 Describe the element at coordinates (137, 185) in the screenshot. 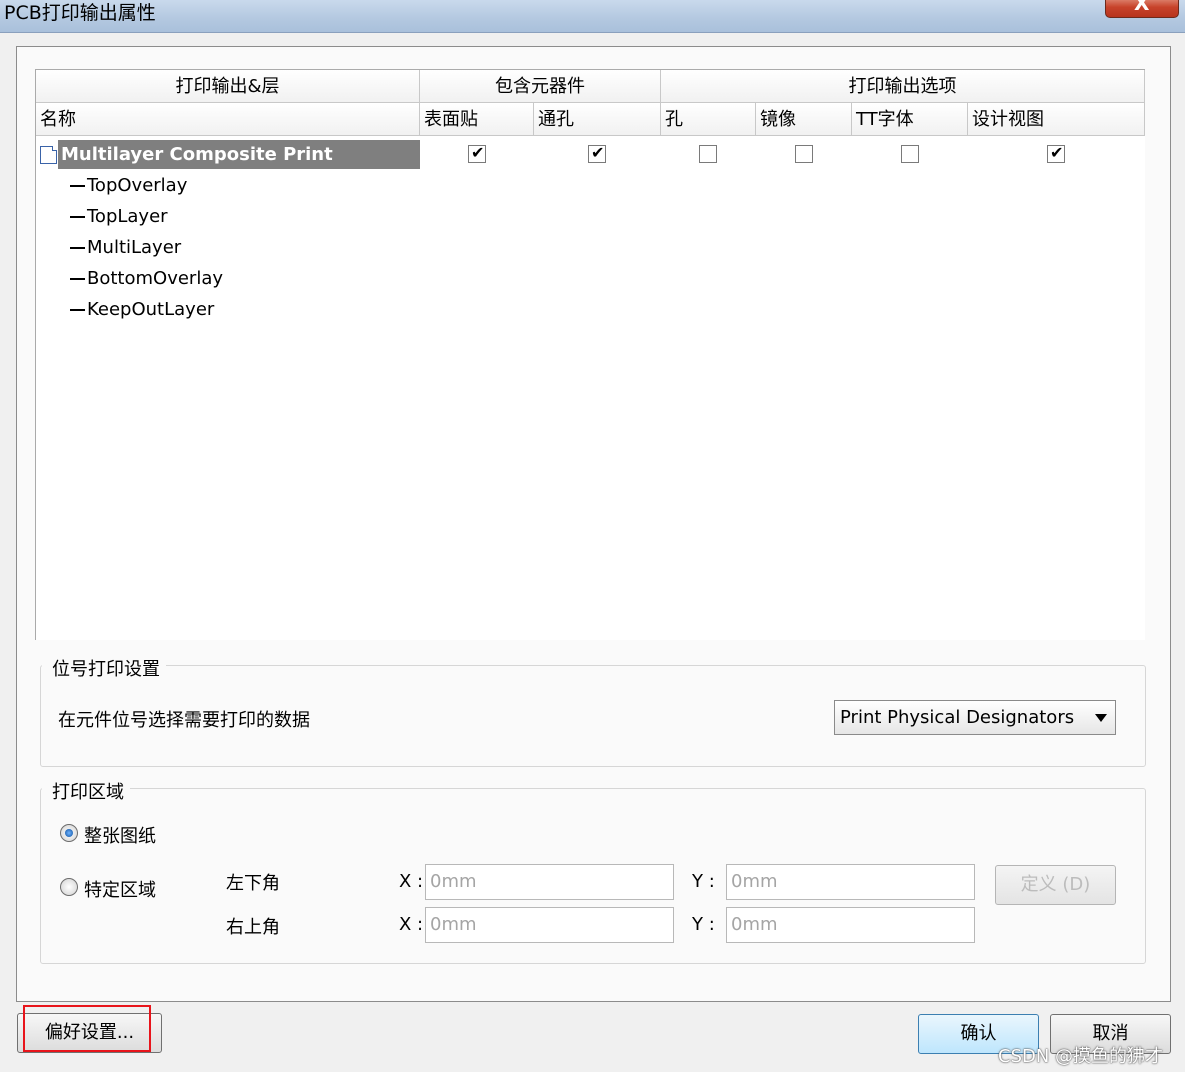

I see `layer-label: TopOverlay` at that location.